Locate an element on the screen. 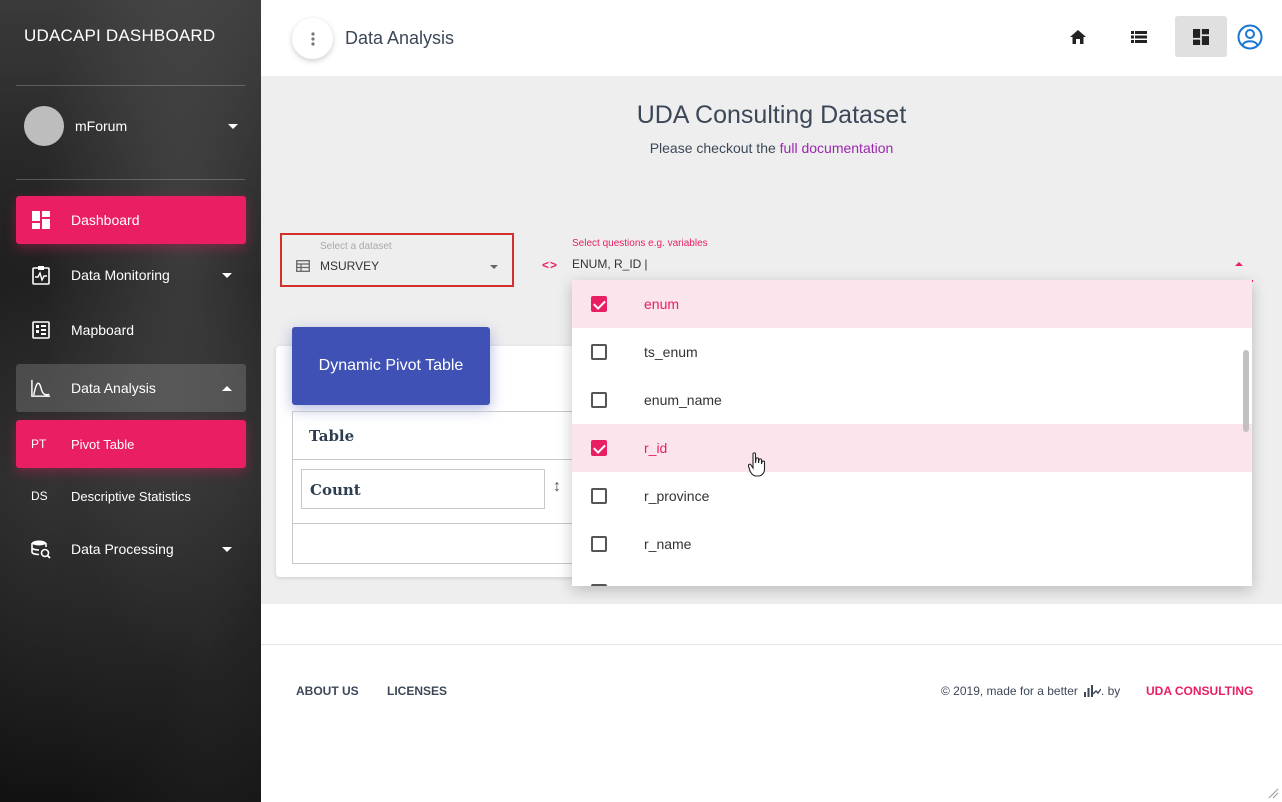  avatar is located at coordinates (44, 126).